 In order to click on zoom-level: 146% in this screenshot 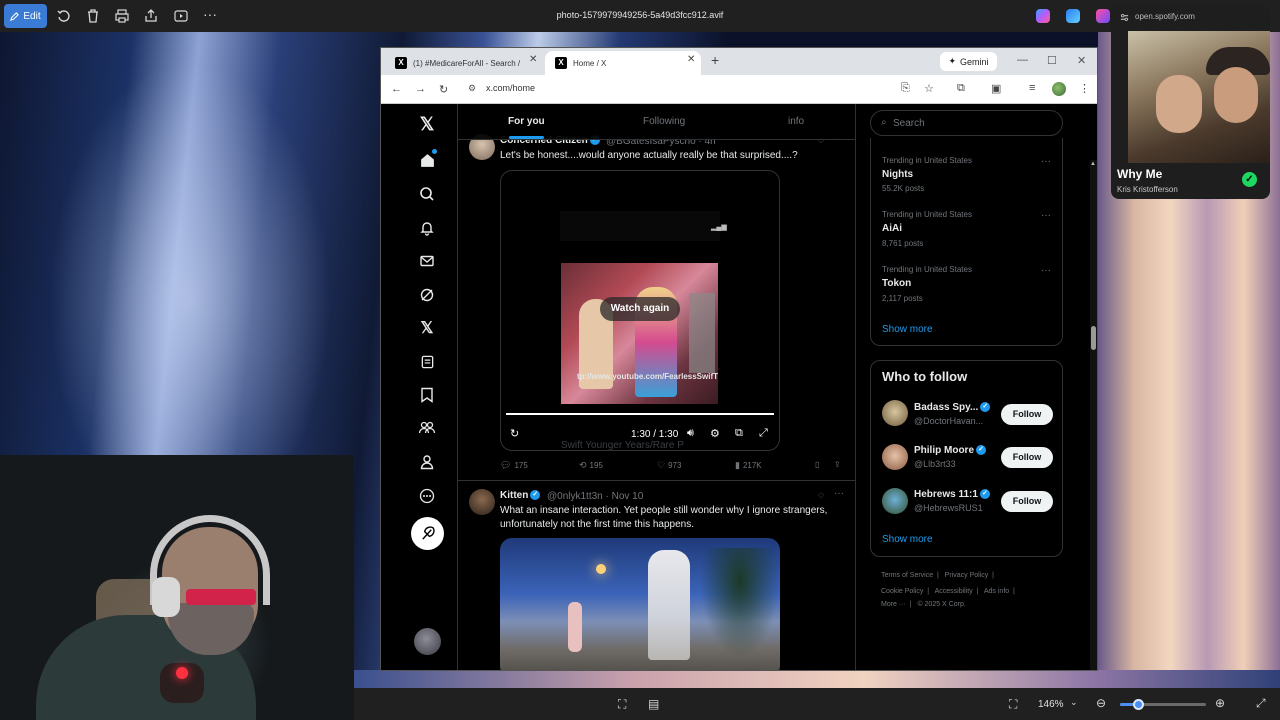, I will do `click(1051, 704)`.